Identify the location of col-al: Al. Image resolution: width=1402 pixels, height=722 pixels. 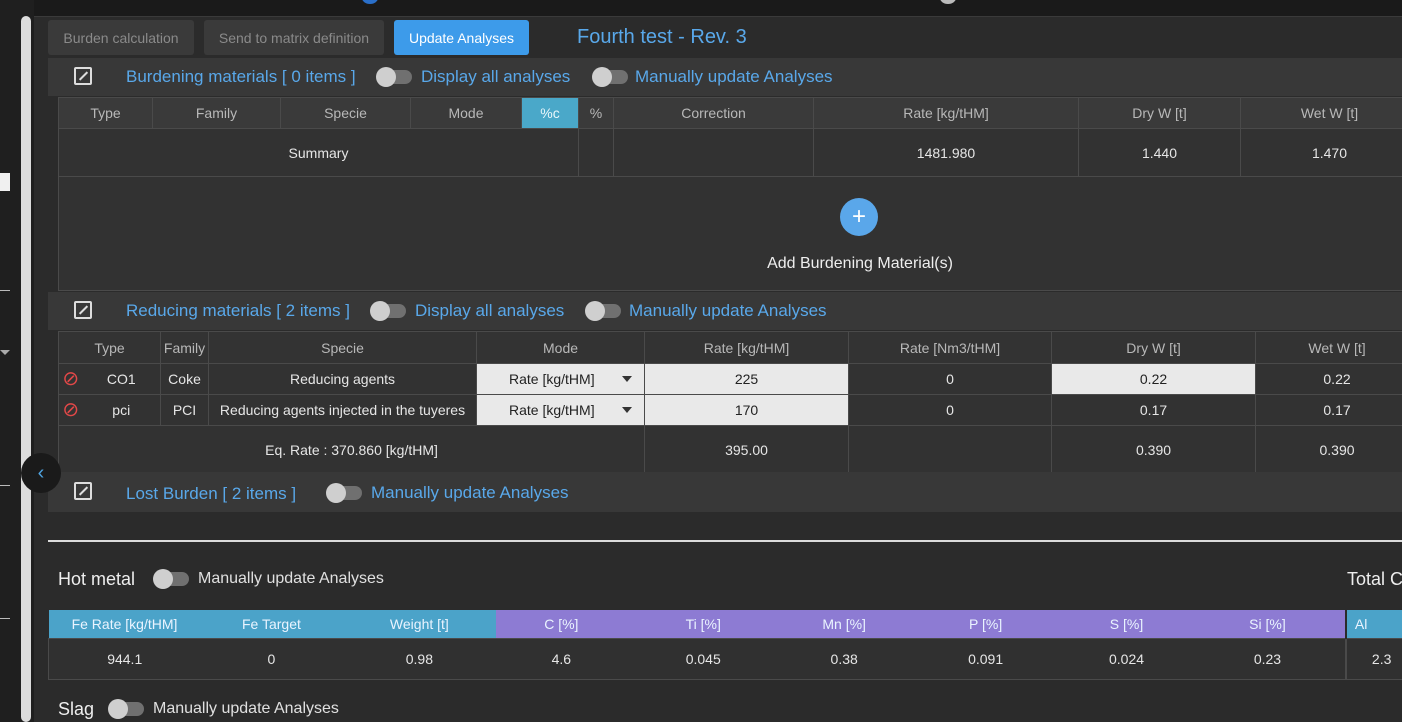
(1373, 624).